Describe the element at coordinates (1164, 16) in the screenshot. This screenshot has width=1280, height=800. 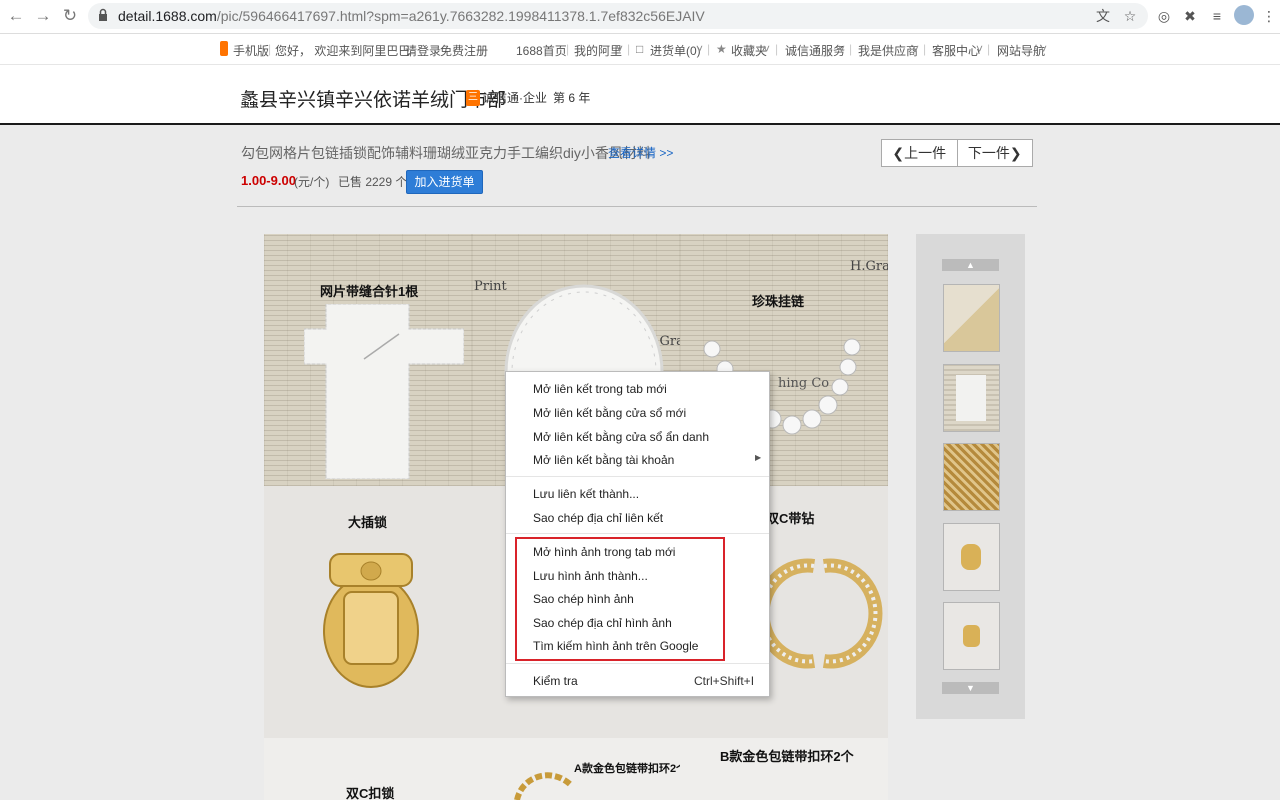
I see `owl-extension-icon: ◎` at that location.